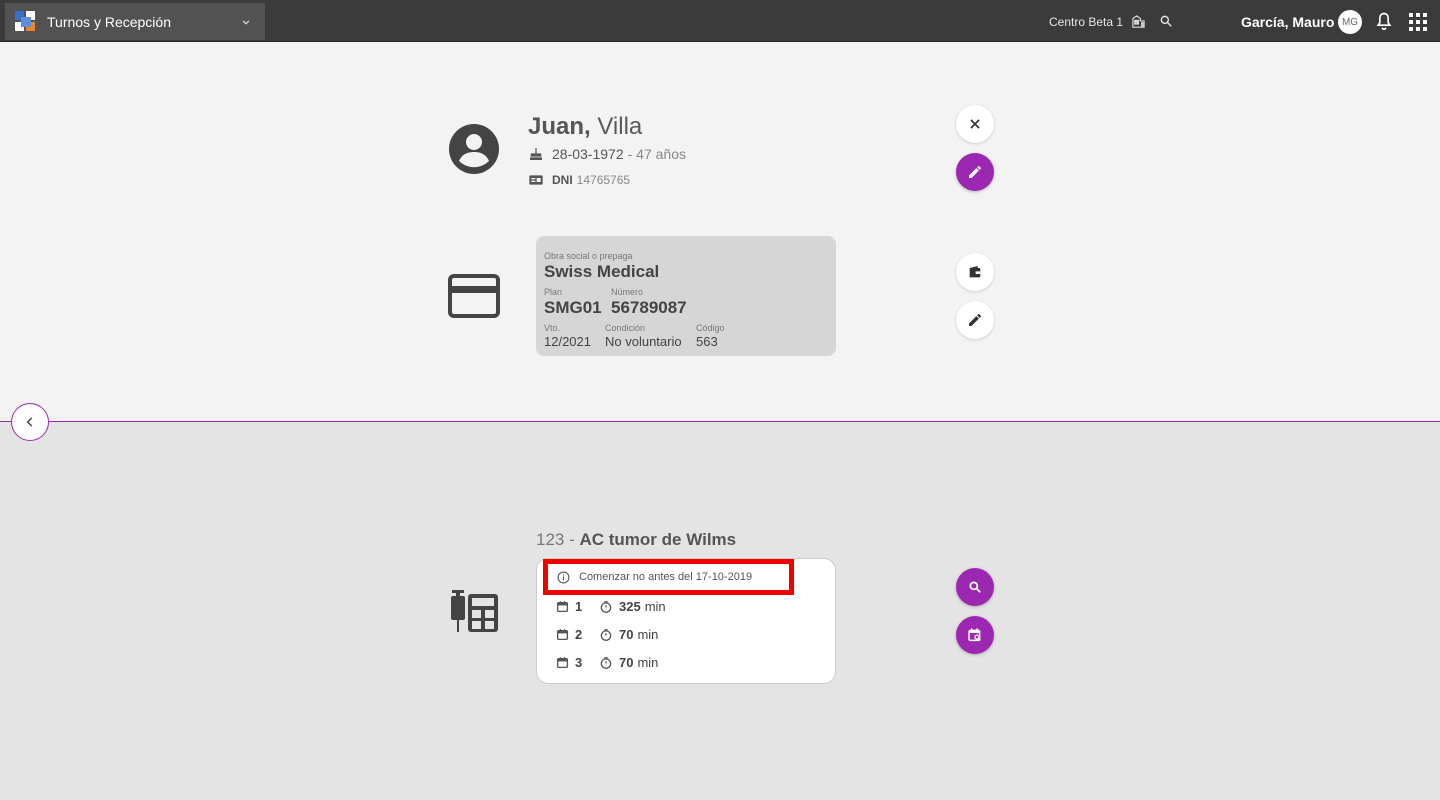  What do you see at coordinates (563, 577) in the screenshot?
I see `info-icon` at bounding box center [563, 577].